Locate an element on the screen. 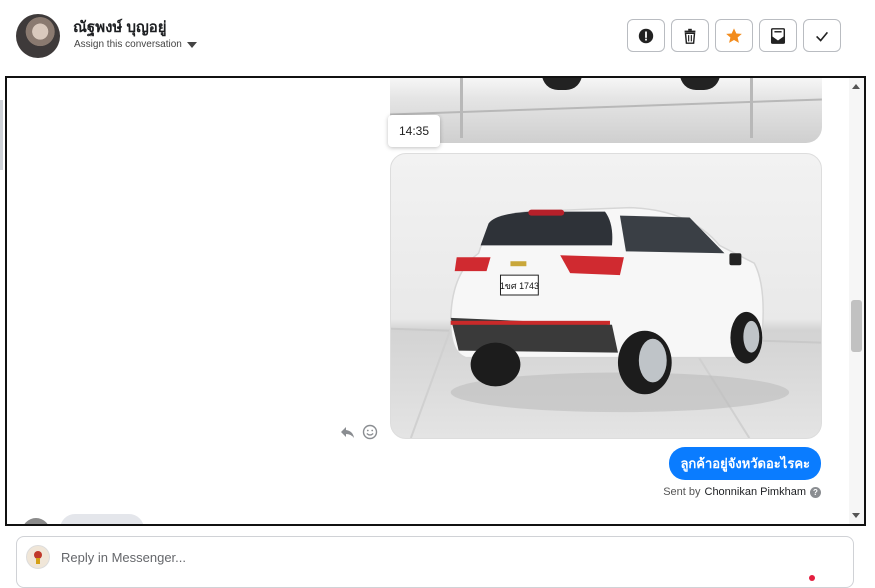 The width and height of the screenshot is (875, 588). alert-icon is located at coordinates (646, 35).